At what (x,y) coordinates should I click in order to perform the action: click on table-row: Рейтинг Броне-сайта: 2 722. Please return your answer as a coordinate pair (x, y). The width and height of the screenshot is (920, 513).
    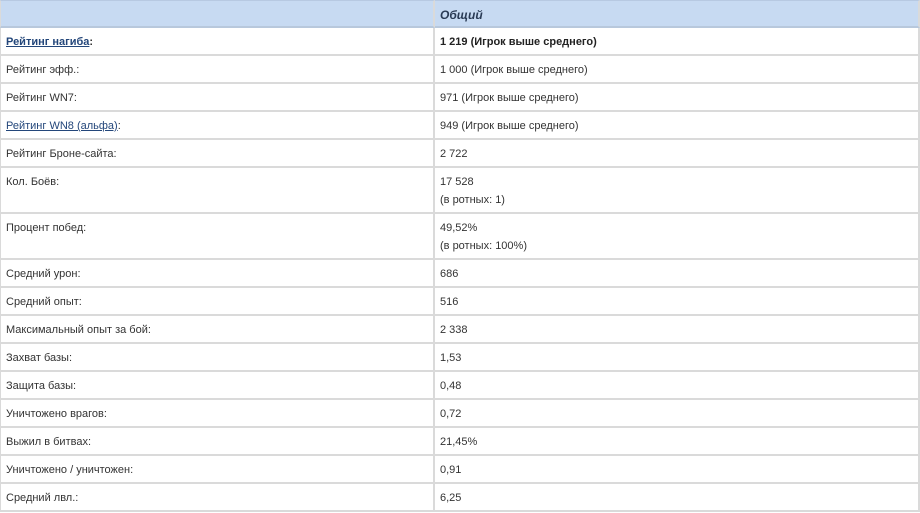
    Looking at the image, I should click on (460, 154).